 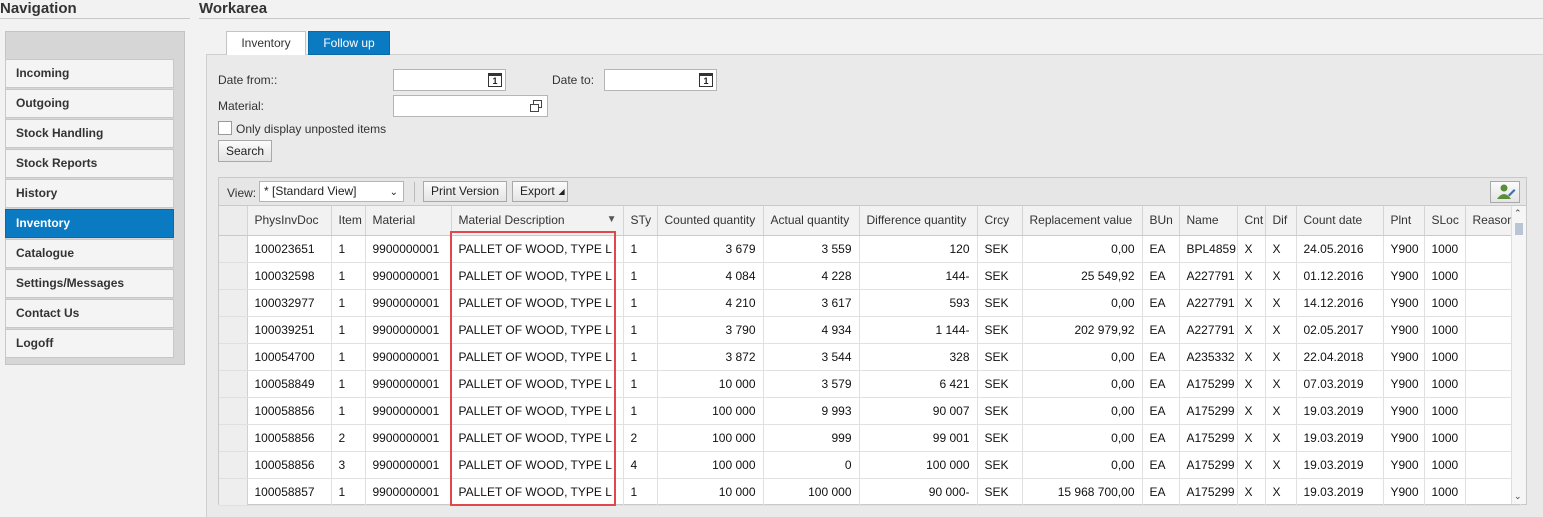 What do you see at coordinates (1404, 221) in the screenshot?
I see `column-header-plnt: Plnt` at bounding box center [1404, 221].